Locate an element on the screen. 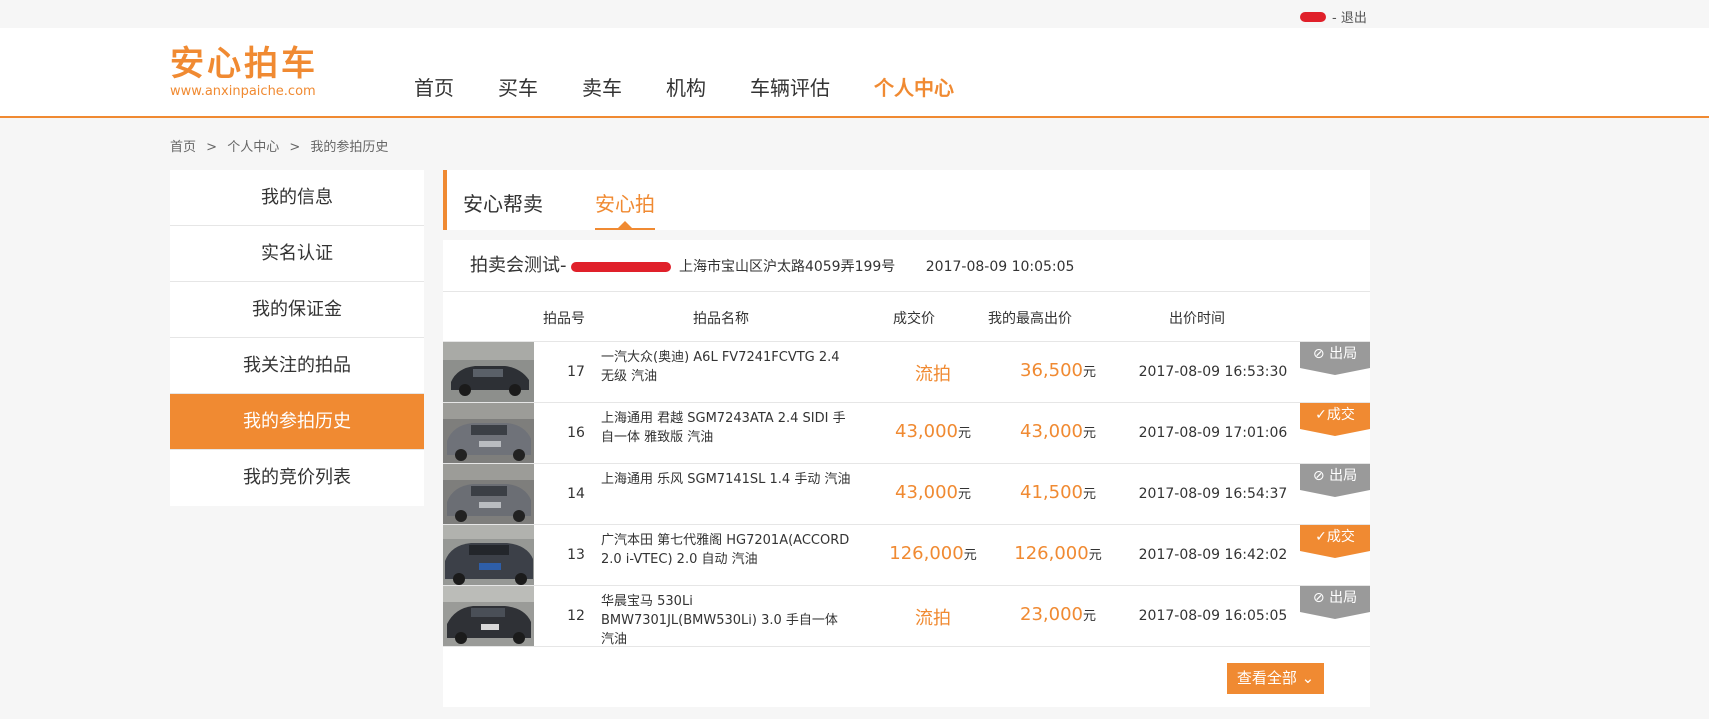 Image resolution: width=1709 pixels, height=719 pixels. nav-personal-center: 个人中心 is located at coordinates (914, 86).